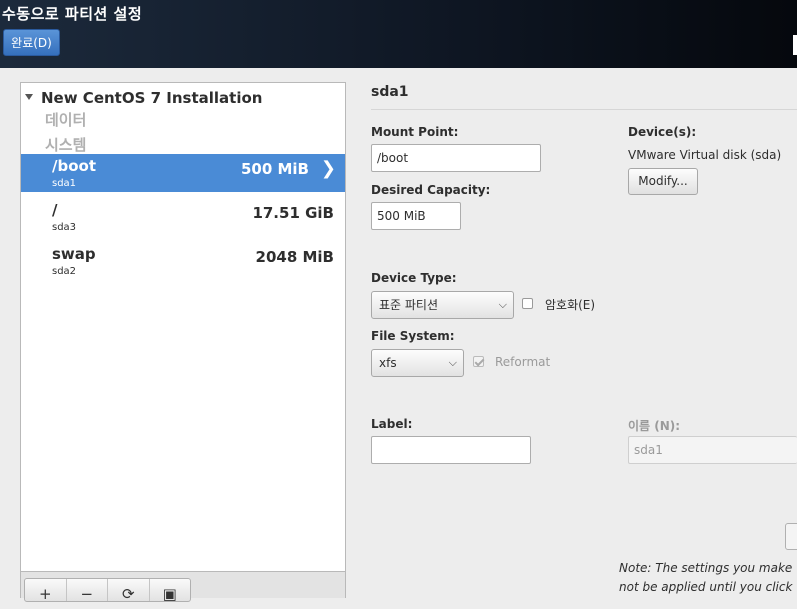  Describe the element at coordinates (662, 132) in the screenshot. I see `devices-label: Device(s):` at that location.